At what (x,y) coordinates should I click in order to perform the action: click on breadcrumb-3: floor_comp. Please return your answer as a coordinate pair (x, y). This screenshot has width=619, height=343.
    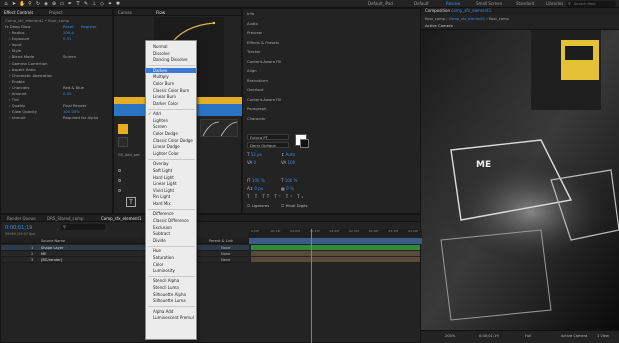
    Looking at the image, I should click on (499, 19).